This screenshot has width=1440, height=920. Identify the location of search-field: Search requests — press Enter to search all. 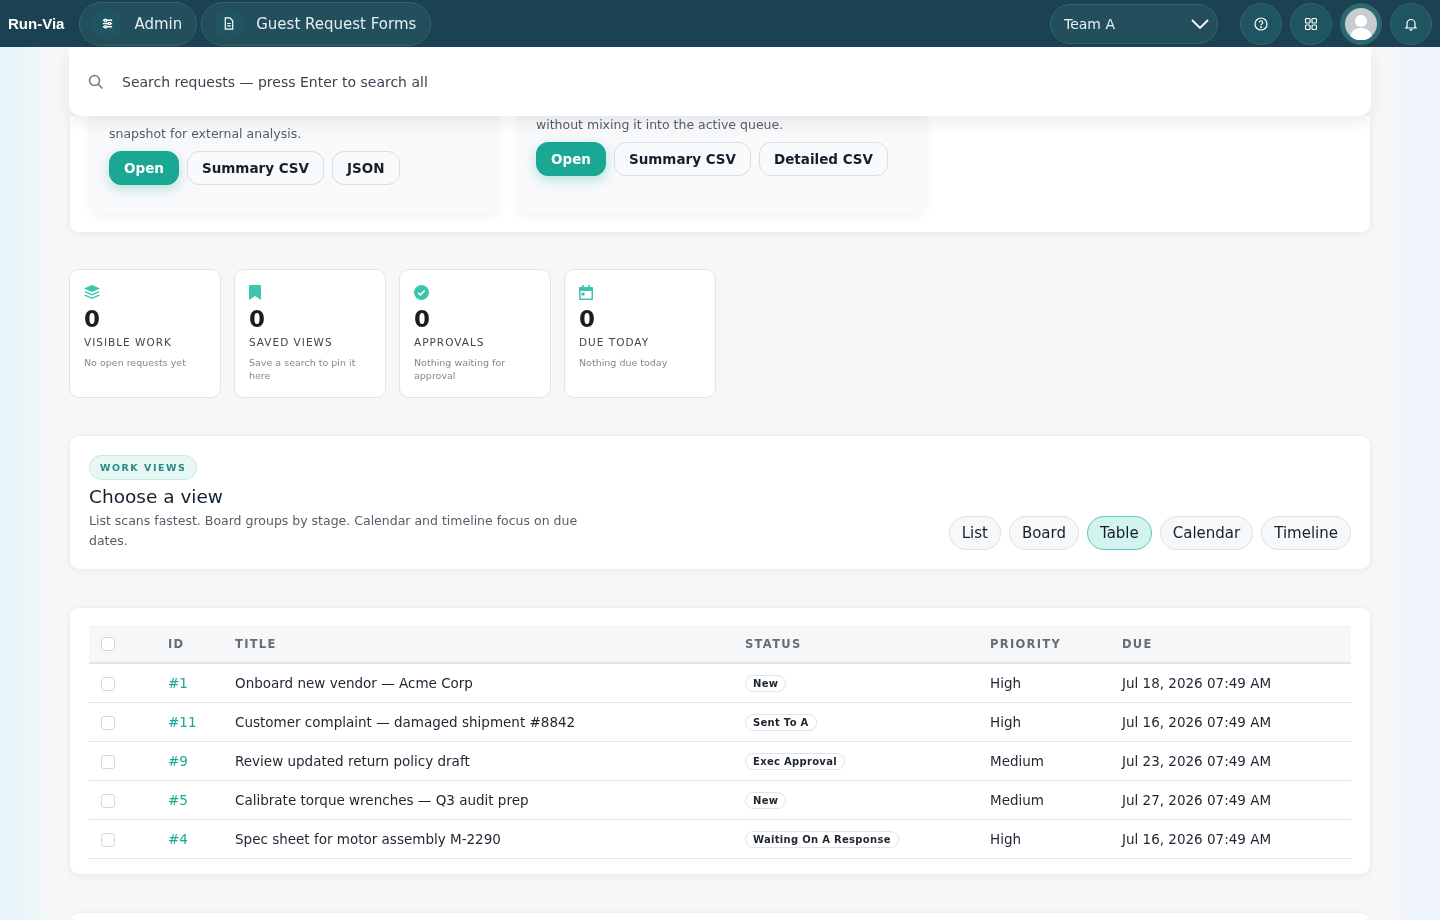
(736, 81).